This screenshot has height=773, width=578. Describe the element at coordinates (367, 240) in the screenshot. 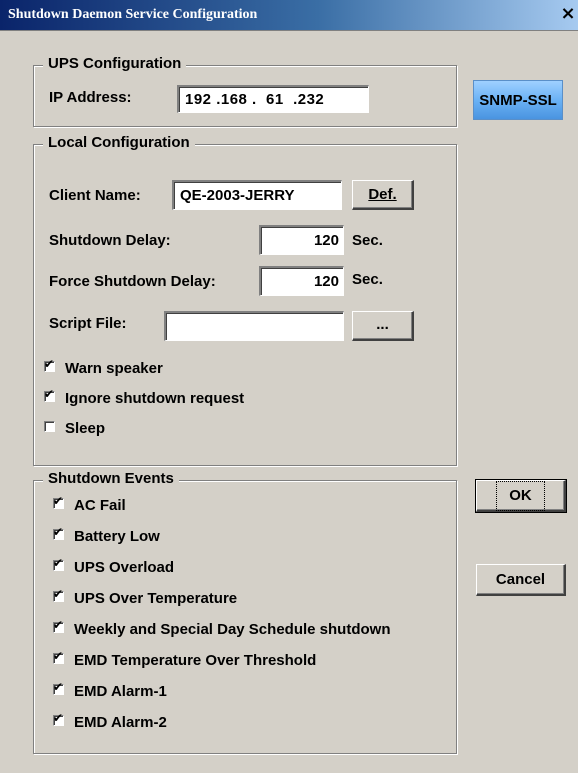

I see `shutdown-delay-unit: Sec.` at that location.